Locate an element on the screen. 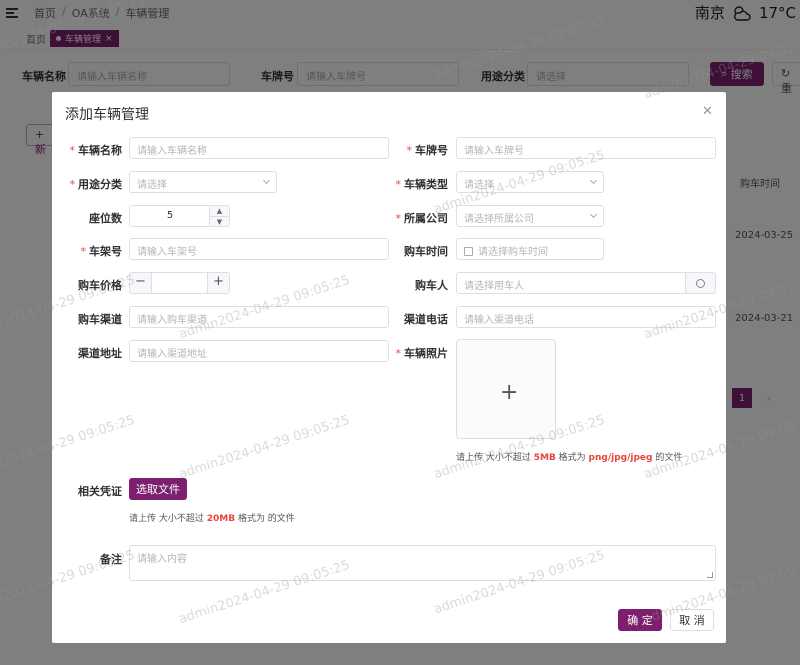 The image size is (800, 665). frame-number-input: 请输入车架号 is located at coordinates (259, 249).